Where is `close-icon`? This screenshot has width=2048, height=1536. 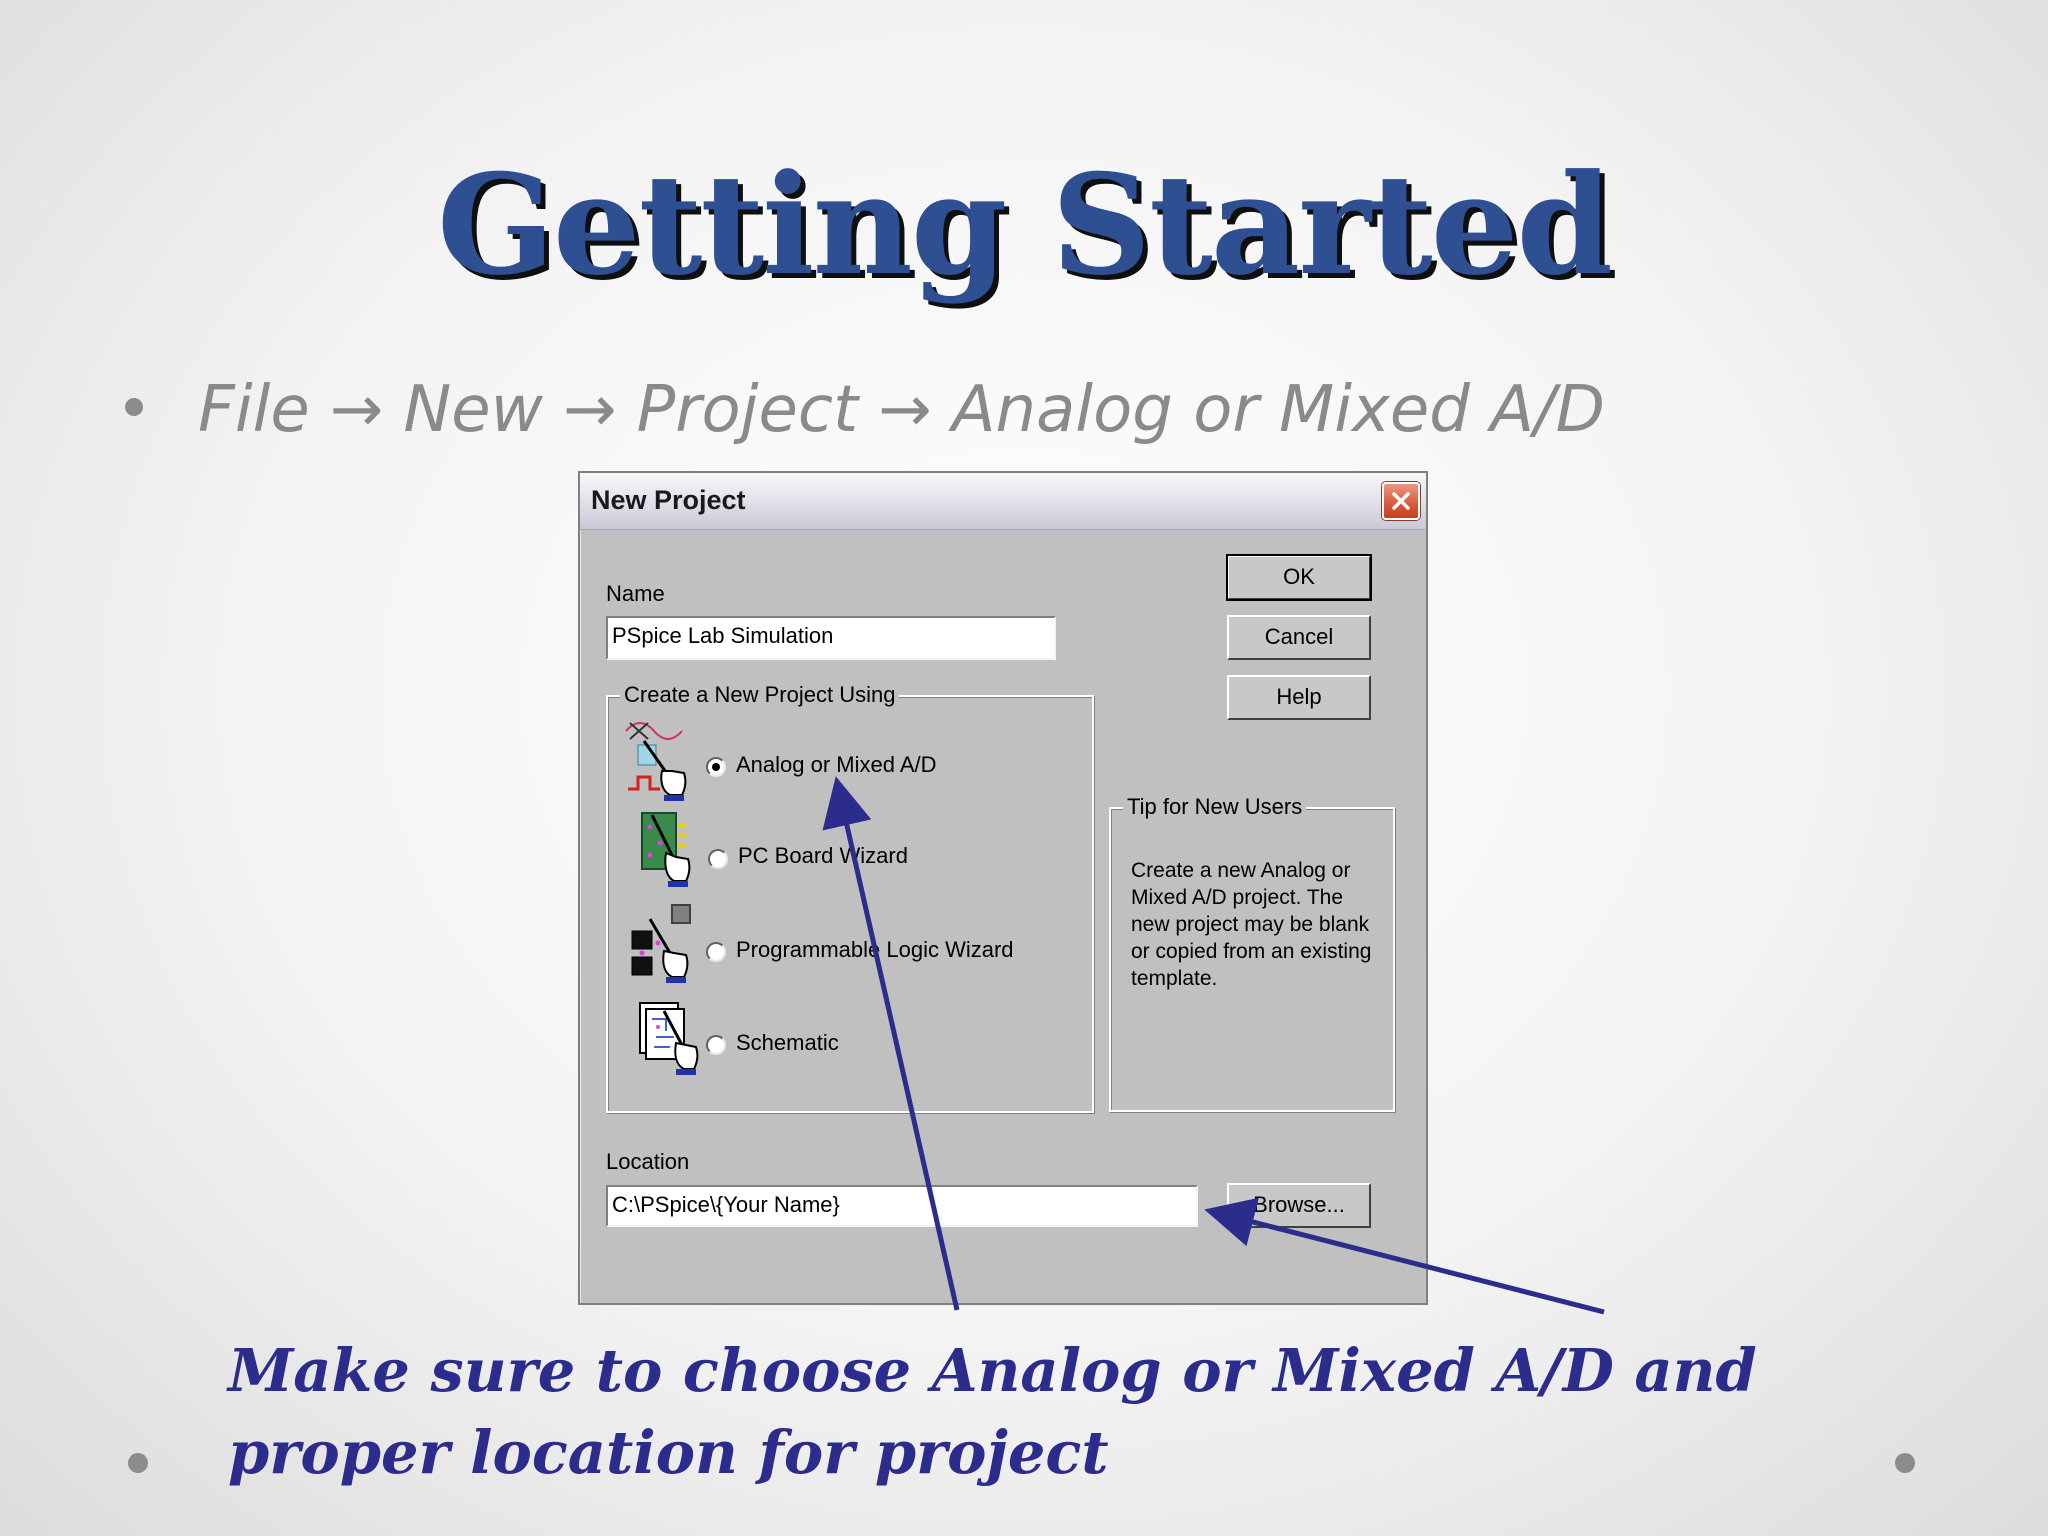 close-icon is located at coordinates (1401, 501).